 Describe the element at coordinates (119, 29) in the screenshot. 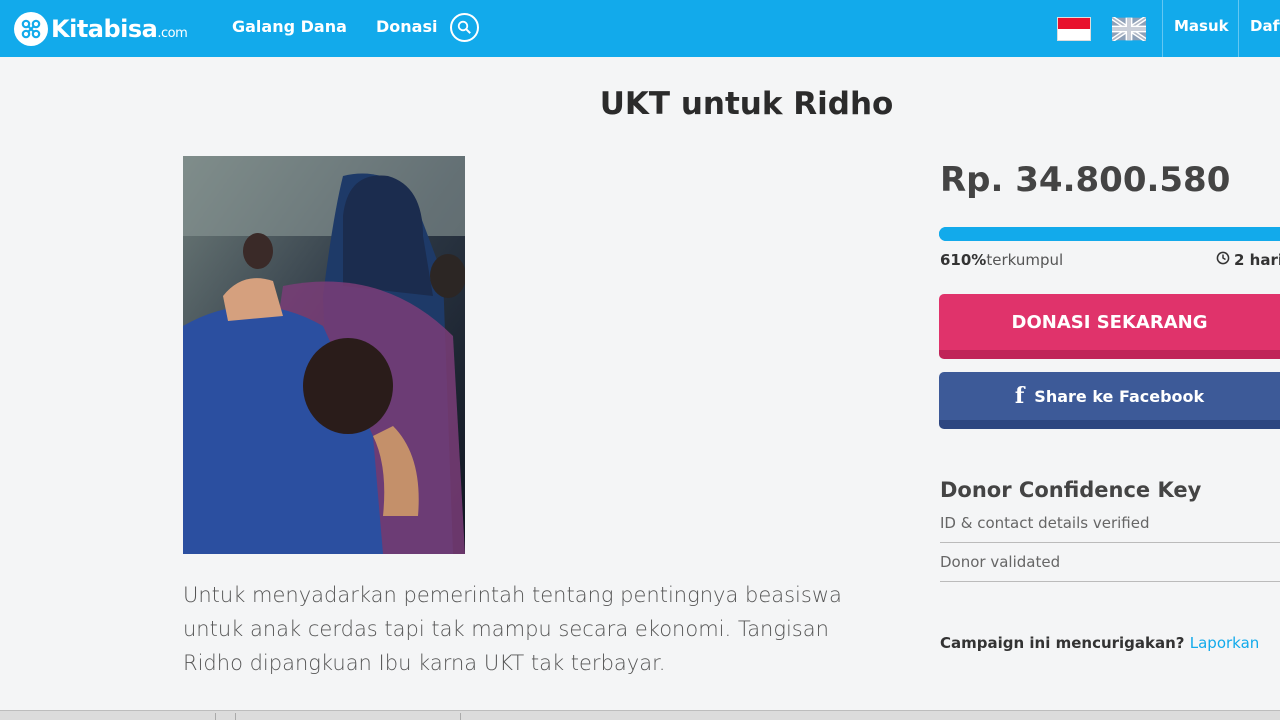

I see `logo-text: Kitabisa.com` at that location.